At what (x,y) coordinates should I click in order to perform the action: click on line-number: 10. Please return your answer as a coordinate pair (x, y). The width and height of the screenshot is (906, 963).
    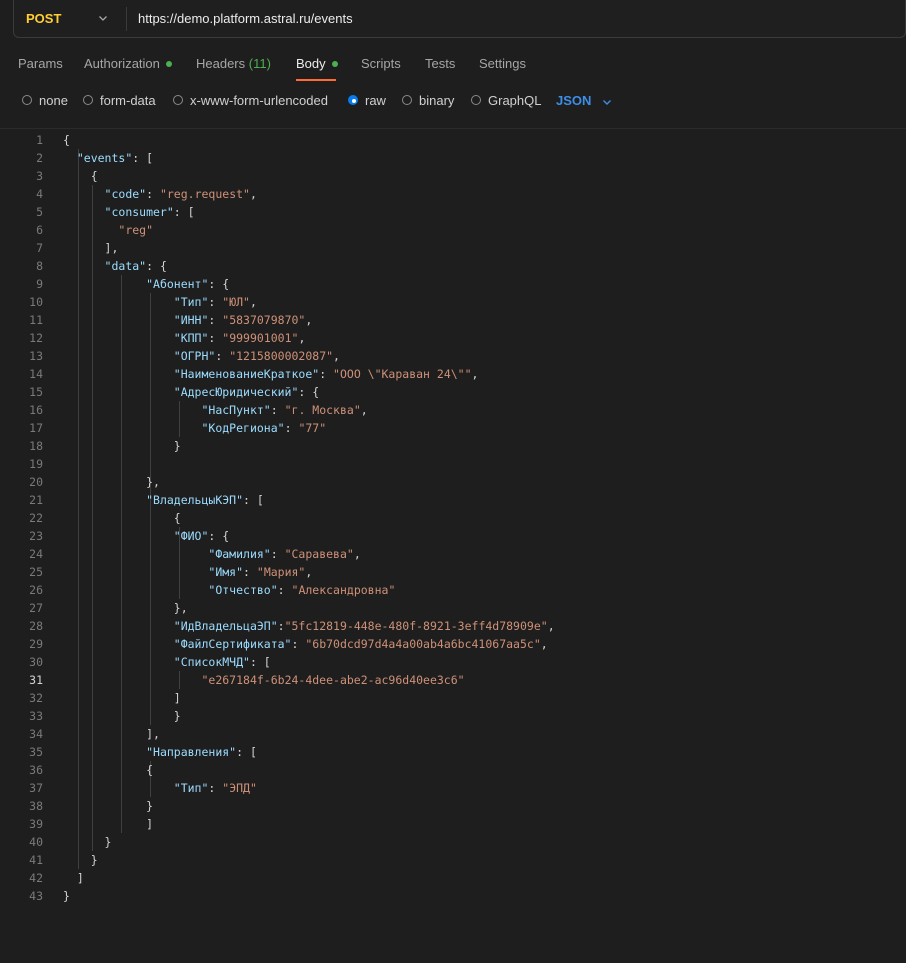
    Looking at the image, I should click on (36, 302).